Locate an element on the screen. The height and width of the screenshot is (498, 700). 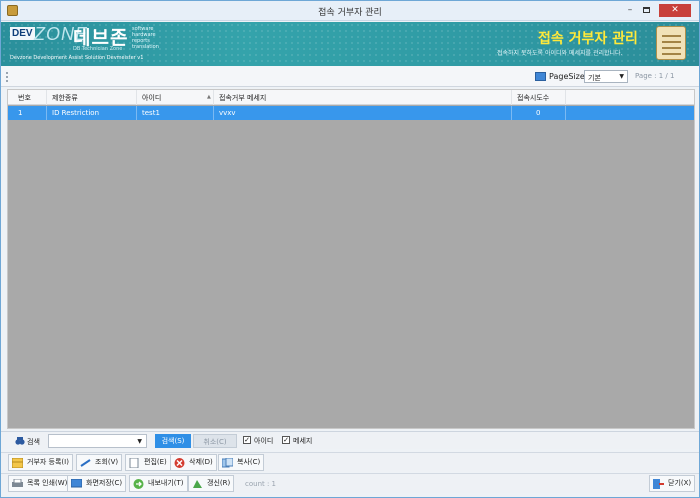
checkbox-message-label: 메세지 is located at coordinates (303, 441).